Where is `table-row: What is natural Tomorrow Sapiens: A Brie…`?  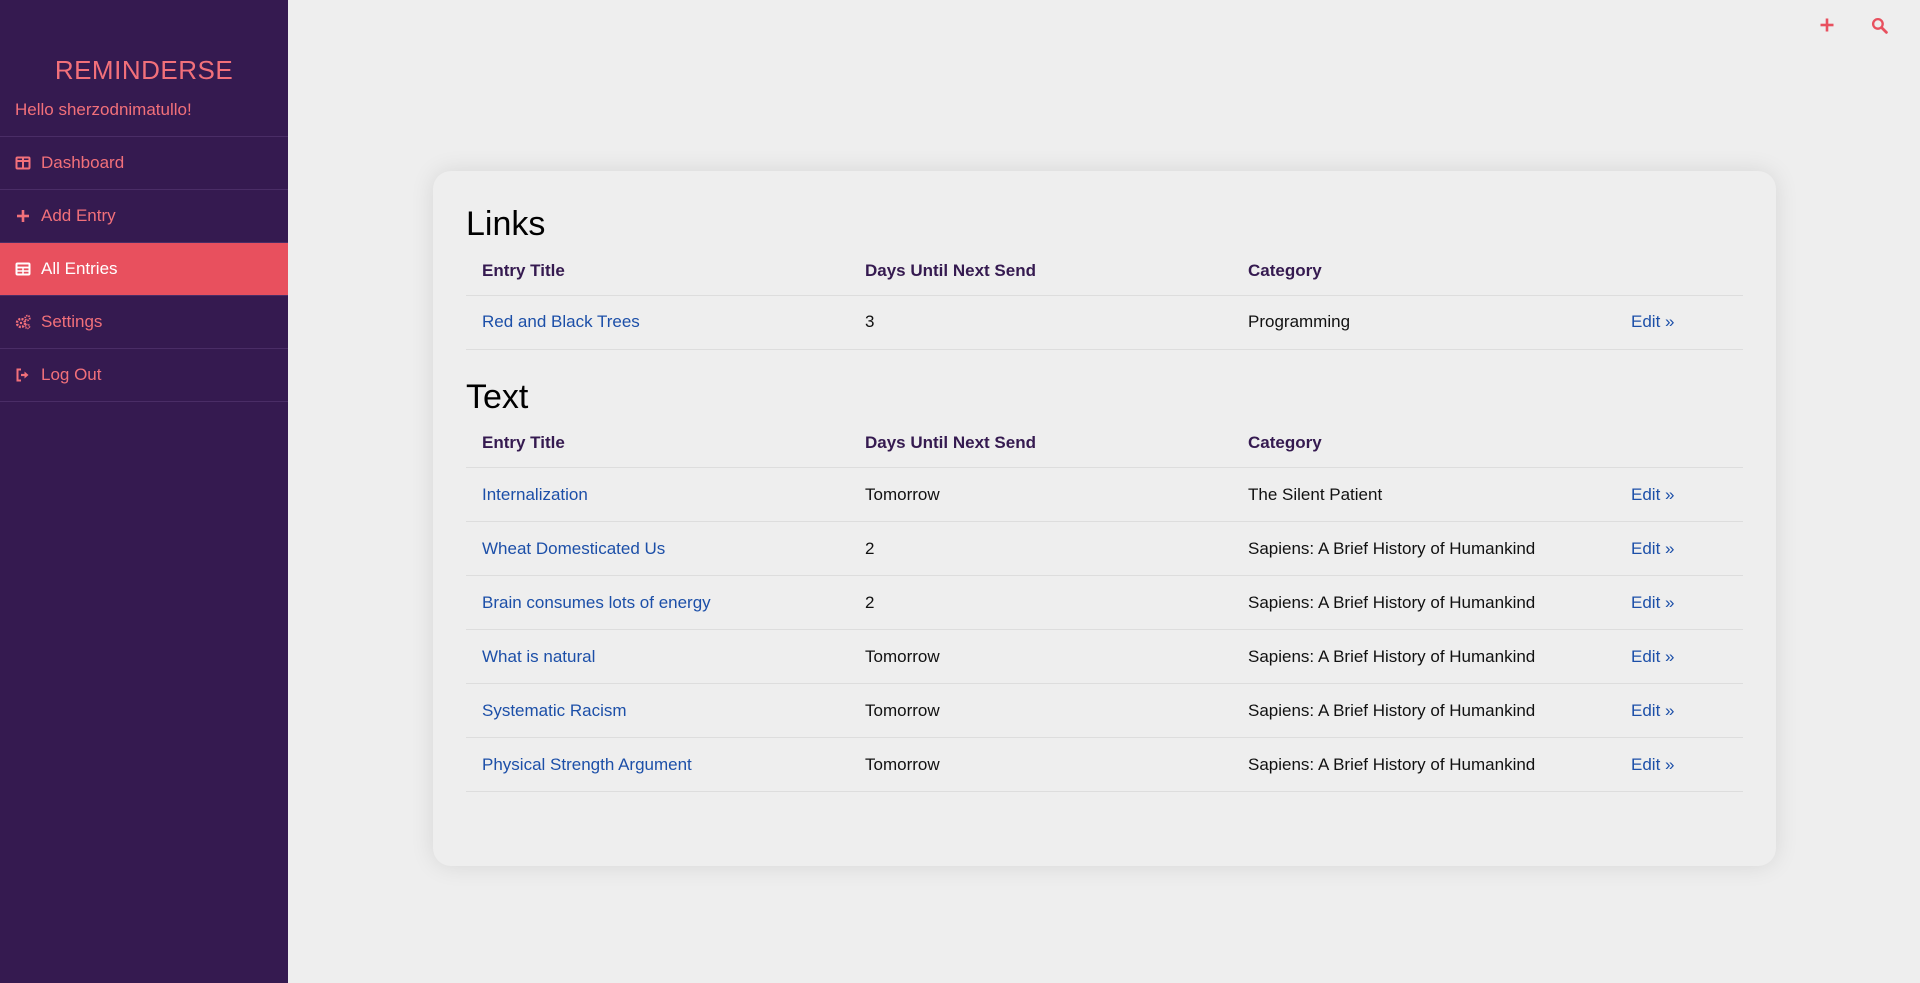 table-row: What is natural Tomorrow Sapiens: A Brie… is located at coordinates (1104, 656).